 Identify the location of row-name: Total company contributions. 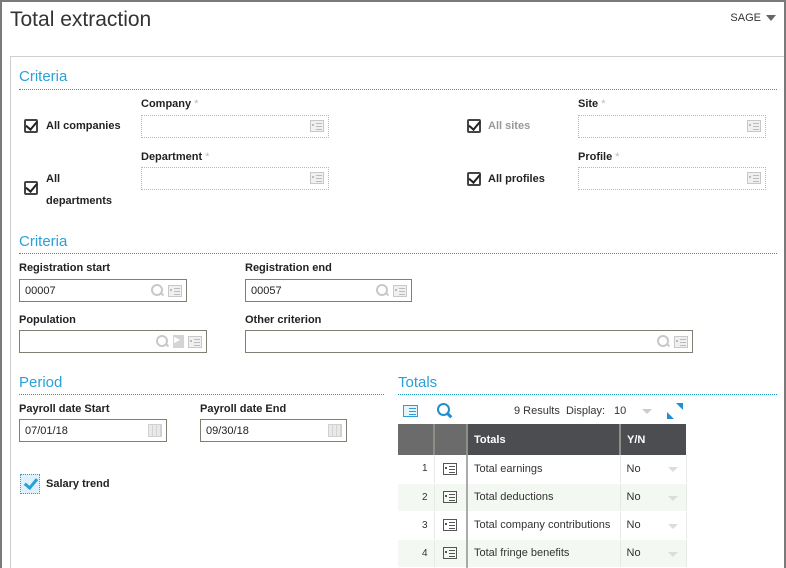
(544, 525).